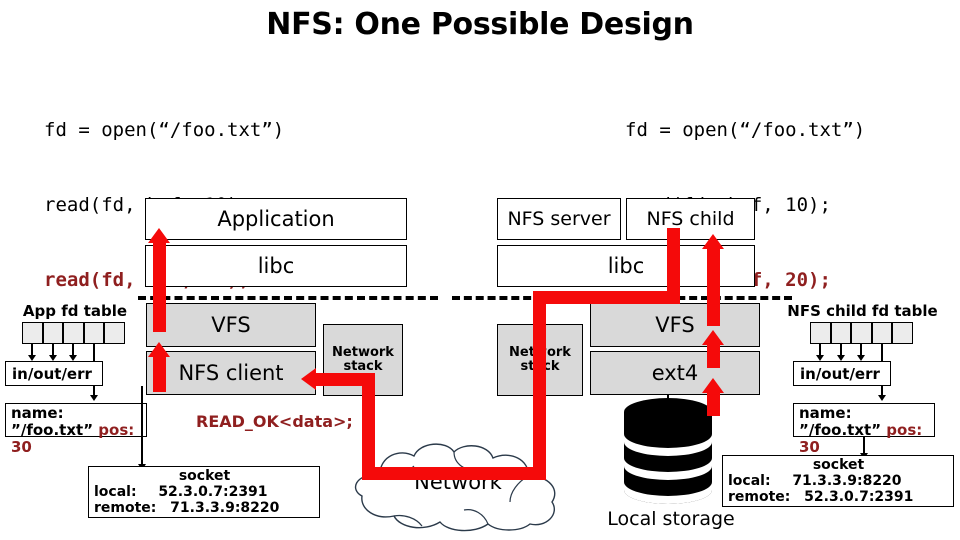  I want to click on server-in-out-err-label: in/out/err, so click(840, 373).